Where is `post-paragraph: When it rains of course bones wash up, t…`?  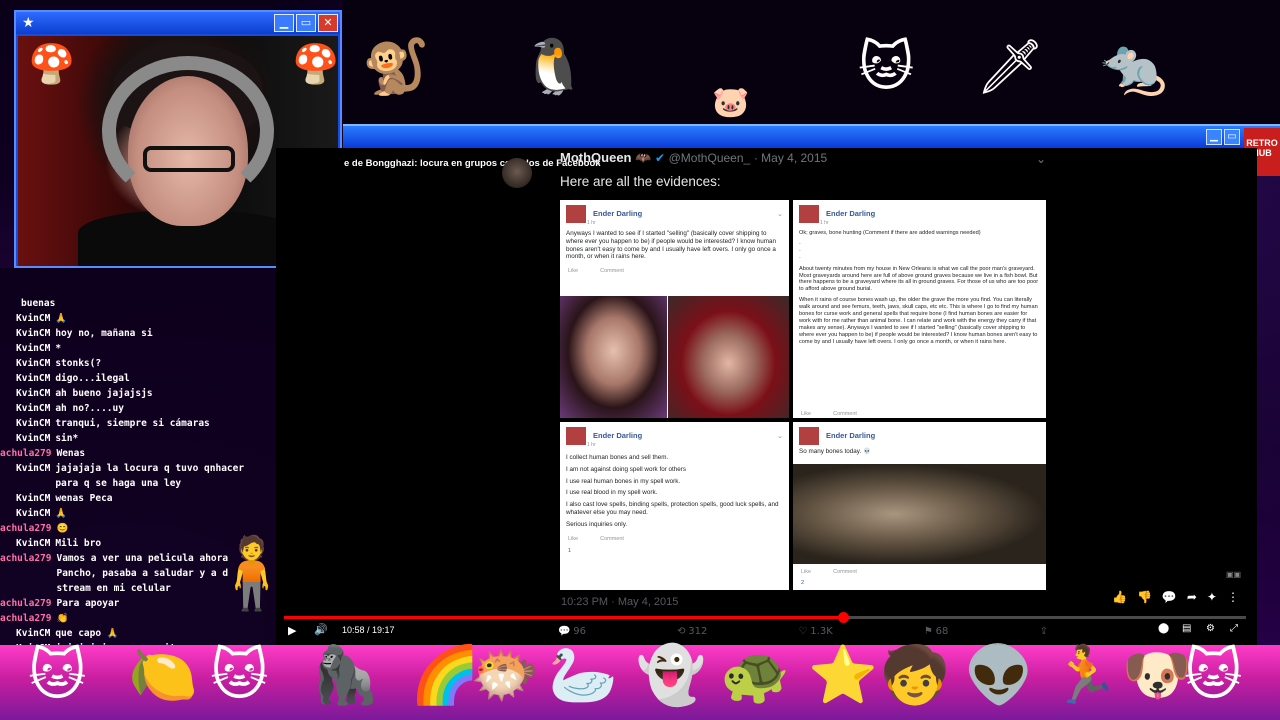 post-paragraph: When it rains of course bones wash up, t… is located at coordinates (918, 321).